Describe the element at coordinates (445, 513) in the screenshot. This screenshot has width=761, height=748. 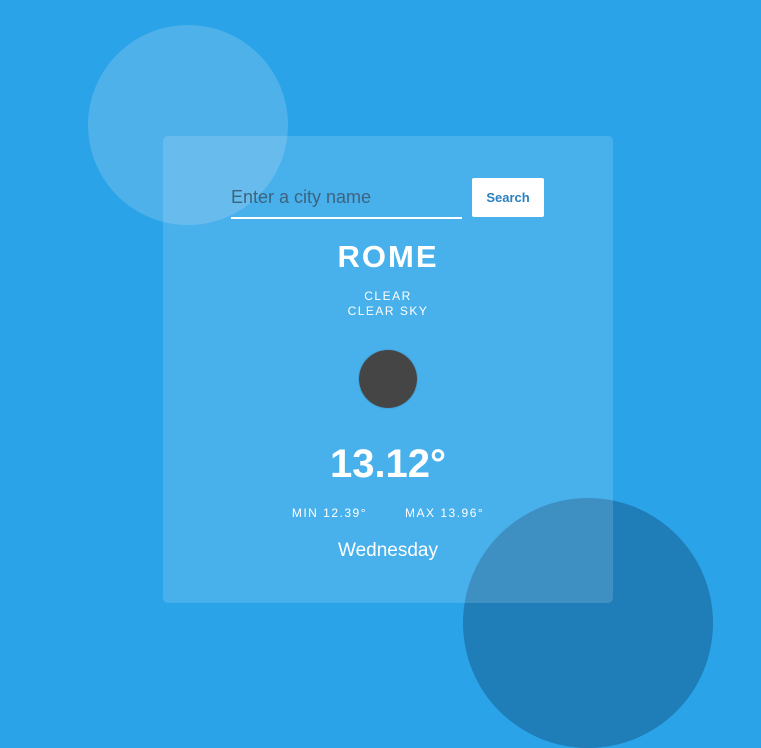
I see `max-temperature: MAX 13.96°` at that location.